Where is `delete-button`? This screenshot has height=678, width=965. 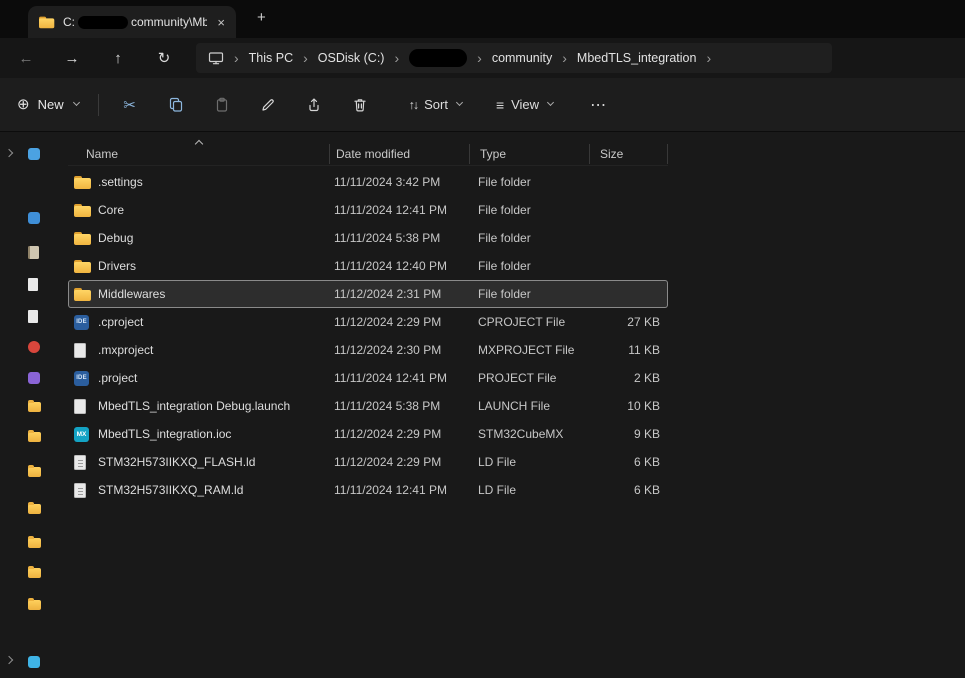 delete-button is located at coordinates (360, 105).